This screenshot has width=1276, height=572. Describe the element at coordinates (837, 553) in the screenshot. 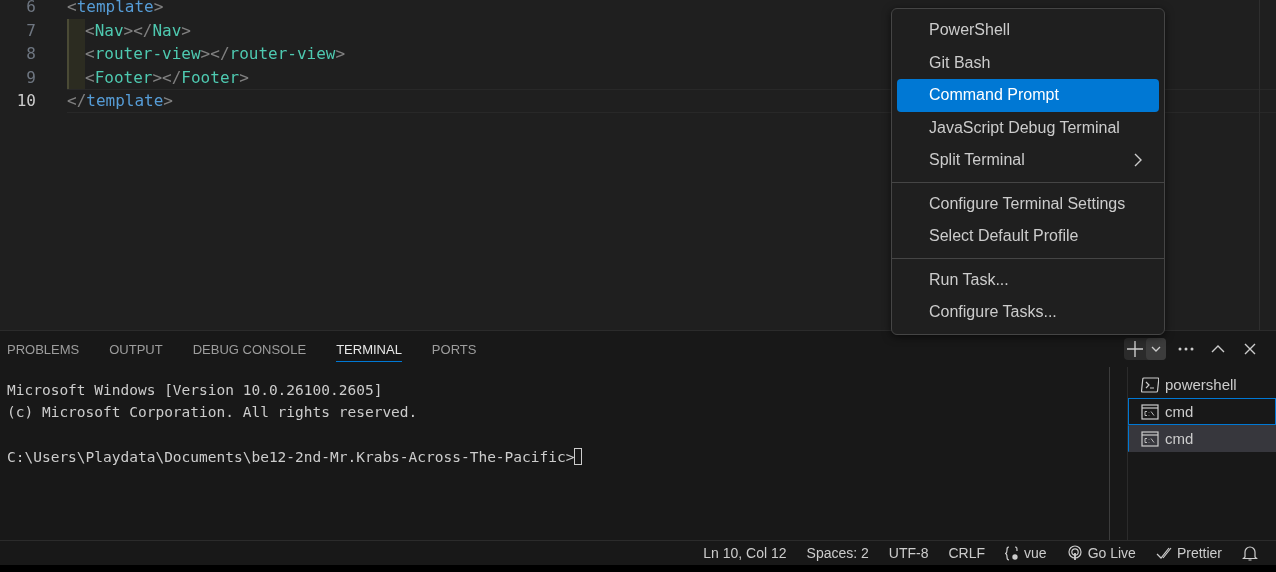

I see `status-item: Spaces: 2` at that location.